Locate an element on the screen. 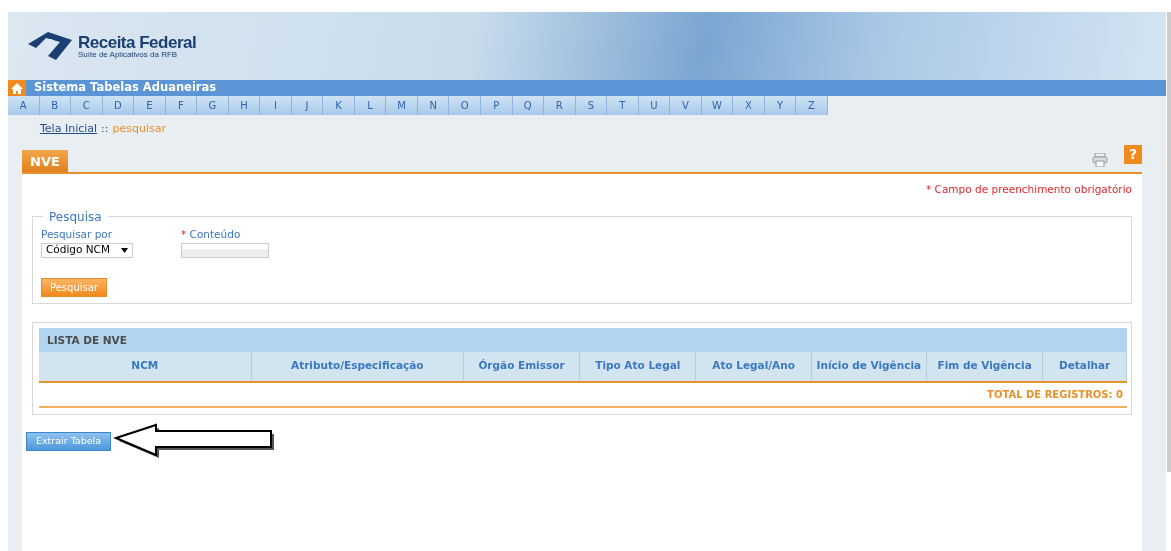 The height and width of the screenshot is (551, 1171). system-title: Sistema Tabelas Aduaneiras is located at coordinates (125, 88).